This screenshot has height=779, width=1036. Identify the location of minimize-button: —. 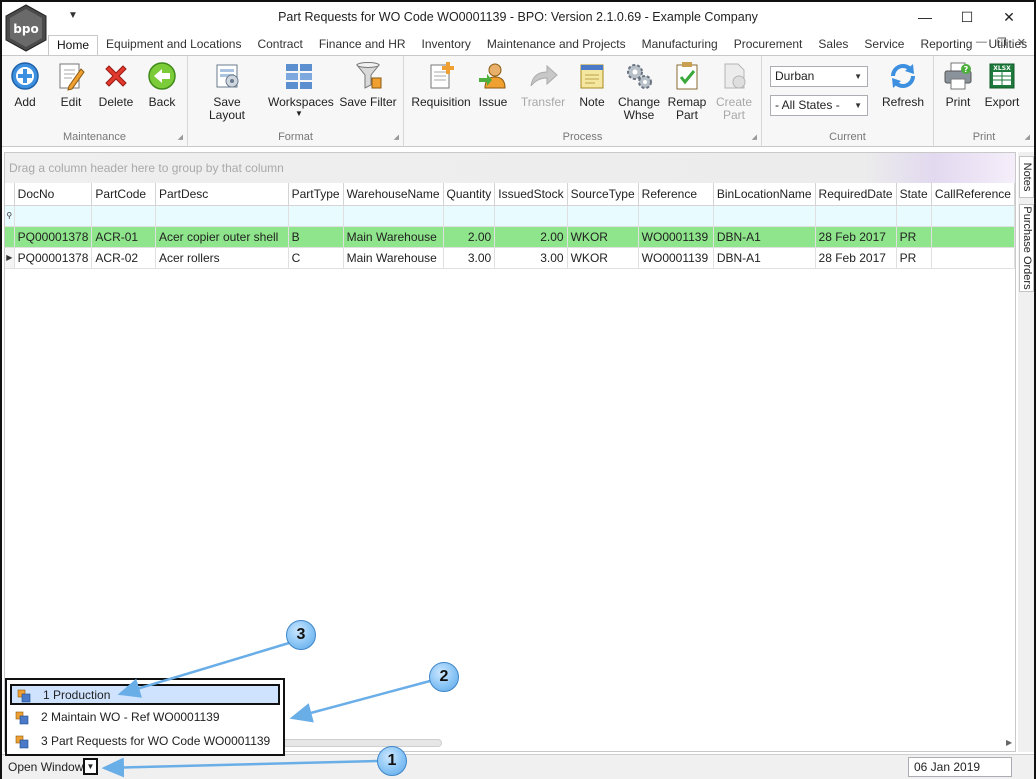
(925, 17).